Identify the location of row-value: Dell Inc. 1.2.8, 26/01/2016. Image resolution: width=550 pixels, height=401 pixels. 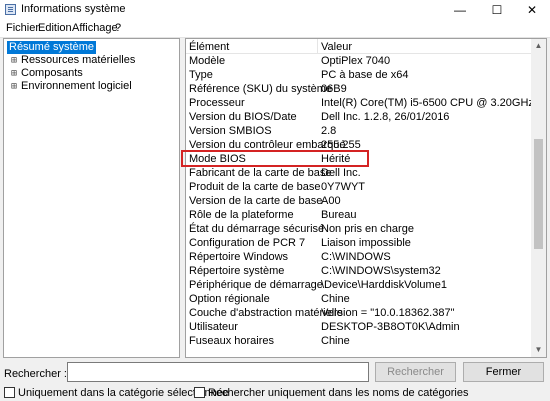
(385, 117).